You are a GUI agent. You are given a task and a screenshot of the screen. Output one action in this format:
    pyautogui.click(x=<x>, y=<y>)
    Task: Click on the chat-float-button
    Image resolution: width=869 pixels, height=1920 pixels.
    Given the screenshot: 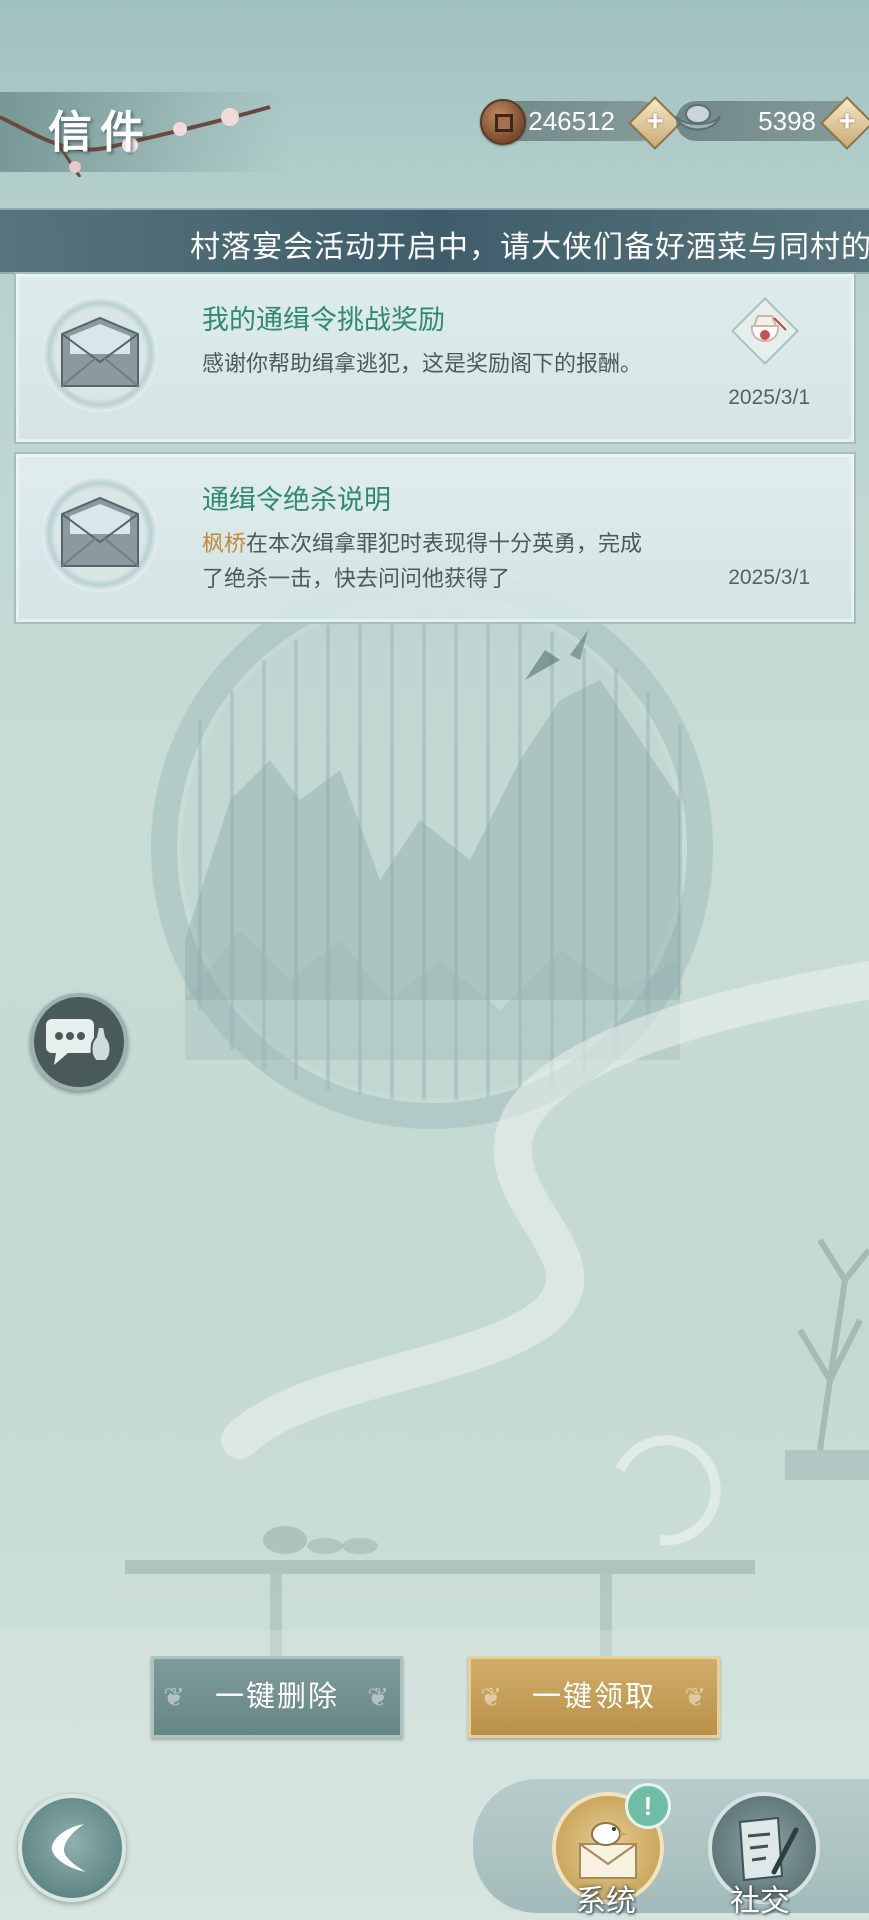 What is the action you would take?
    pyautogui.click(x=79, y=1042)
    